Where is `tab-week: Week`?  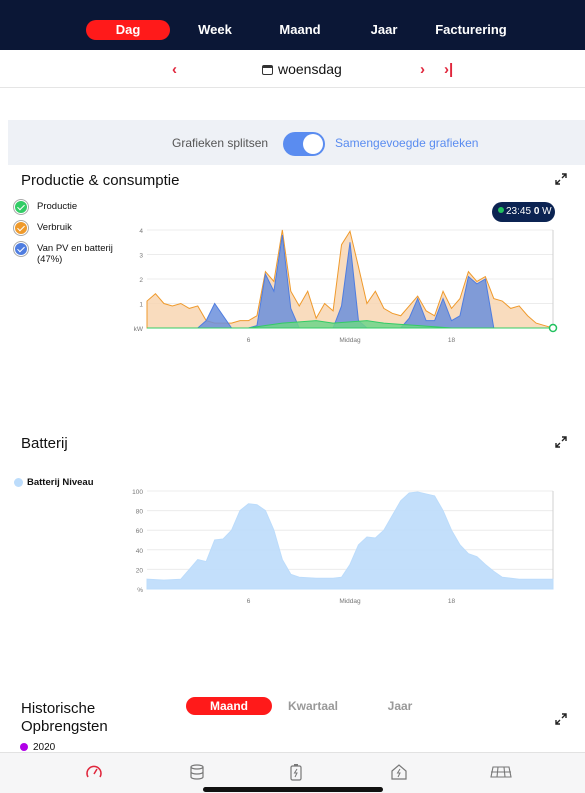
tab-week: Week is located at coordinates (215, 30).